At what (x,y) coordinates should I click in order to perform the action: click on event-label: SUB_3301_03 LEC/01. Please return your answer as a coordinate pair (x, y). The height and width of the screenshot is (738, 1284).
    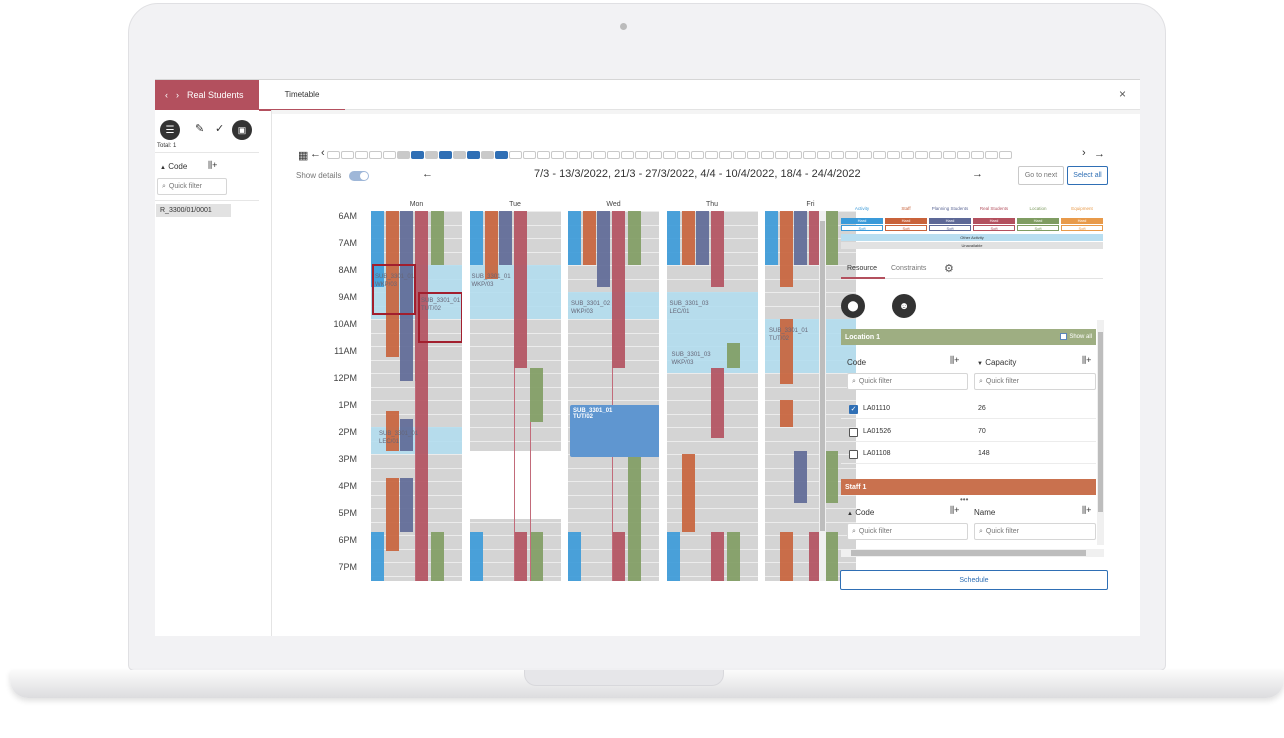
    Looking at the image, I should click on (689, 308).